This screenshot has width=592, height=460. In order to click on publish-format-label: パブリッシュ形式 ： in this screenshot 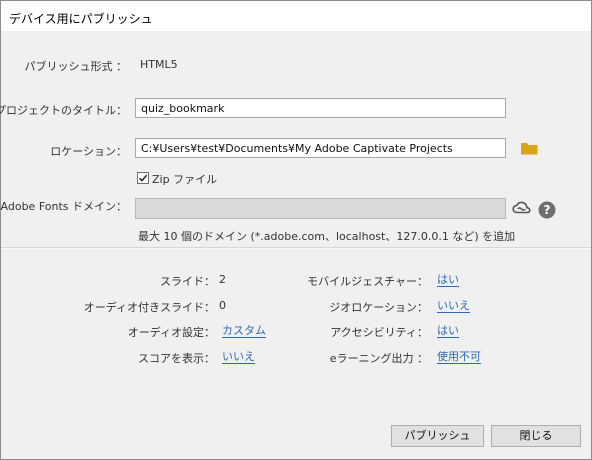, I will do `click(76, 66)`.